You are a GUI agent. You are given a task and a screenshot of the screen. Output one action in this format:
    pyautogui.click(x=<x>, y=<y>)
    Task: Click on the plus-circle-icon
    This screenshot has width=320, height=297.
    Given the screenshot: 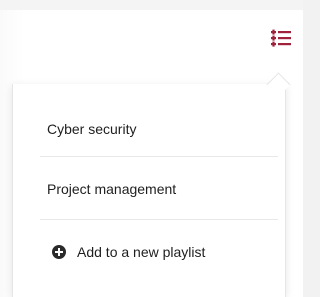 What is the action you would take?
    pyautogui.click(x=59, y=252)
    